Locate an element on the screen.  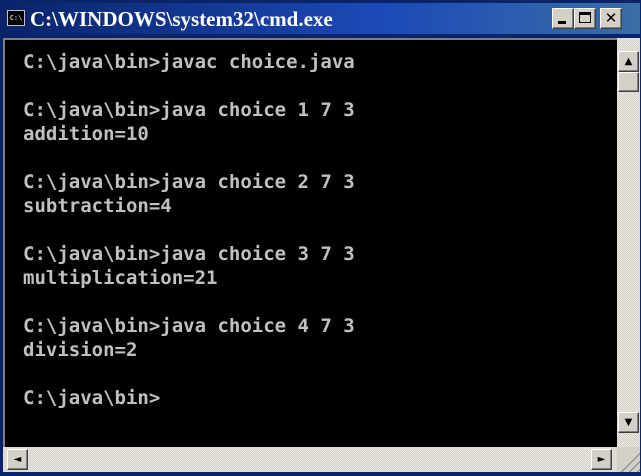
arrow-up-icon: ▲ is located at coordinates (628, 61).